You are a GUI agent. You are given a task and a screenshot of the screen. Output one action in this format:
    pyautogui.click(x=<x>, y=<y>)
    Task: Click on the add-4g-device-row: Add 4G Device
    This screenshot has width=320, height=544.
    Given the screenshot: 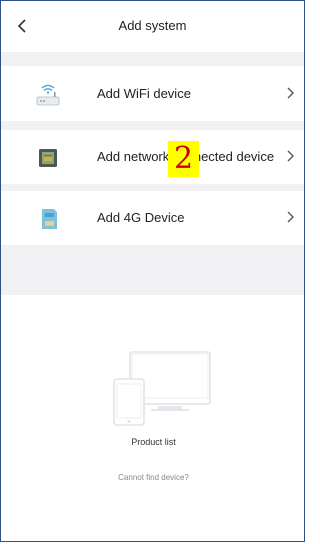 What is the action you would take?
    pyautogui.click(x=152, y=218)
    